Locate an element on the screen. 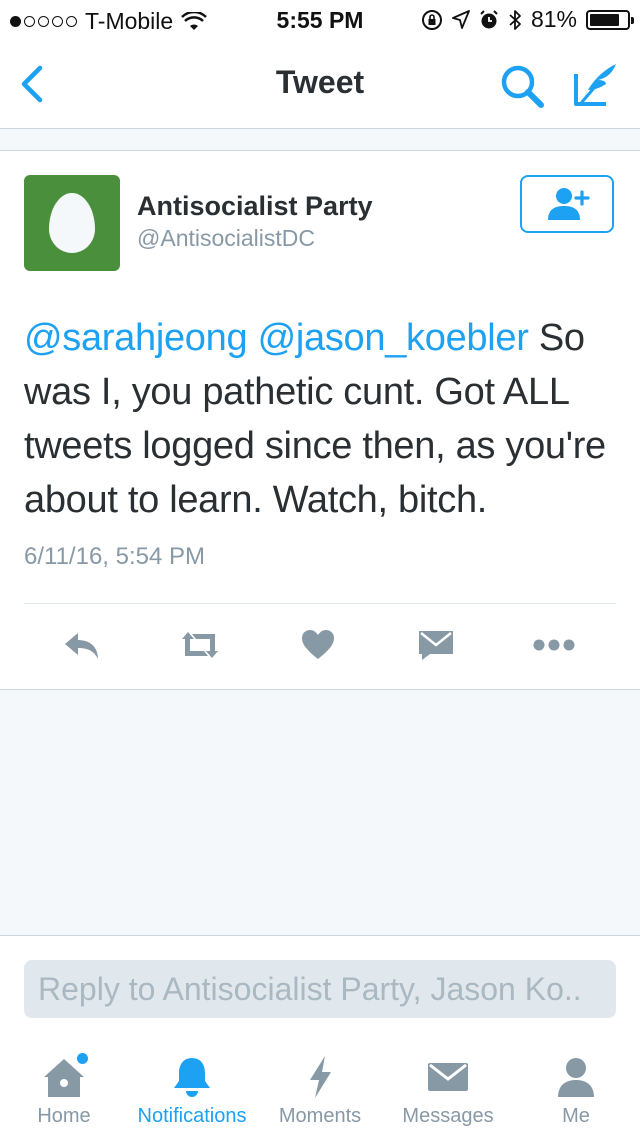 This screenshot has height=1136, width=640. tab-label: Messages is located at coordinates (448, 1116).